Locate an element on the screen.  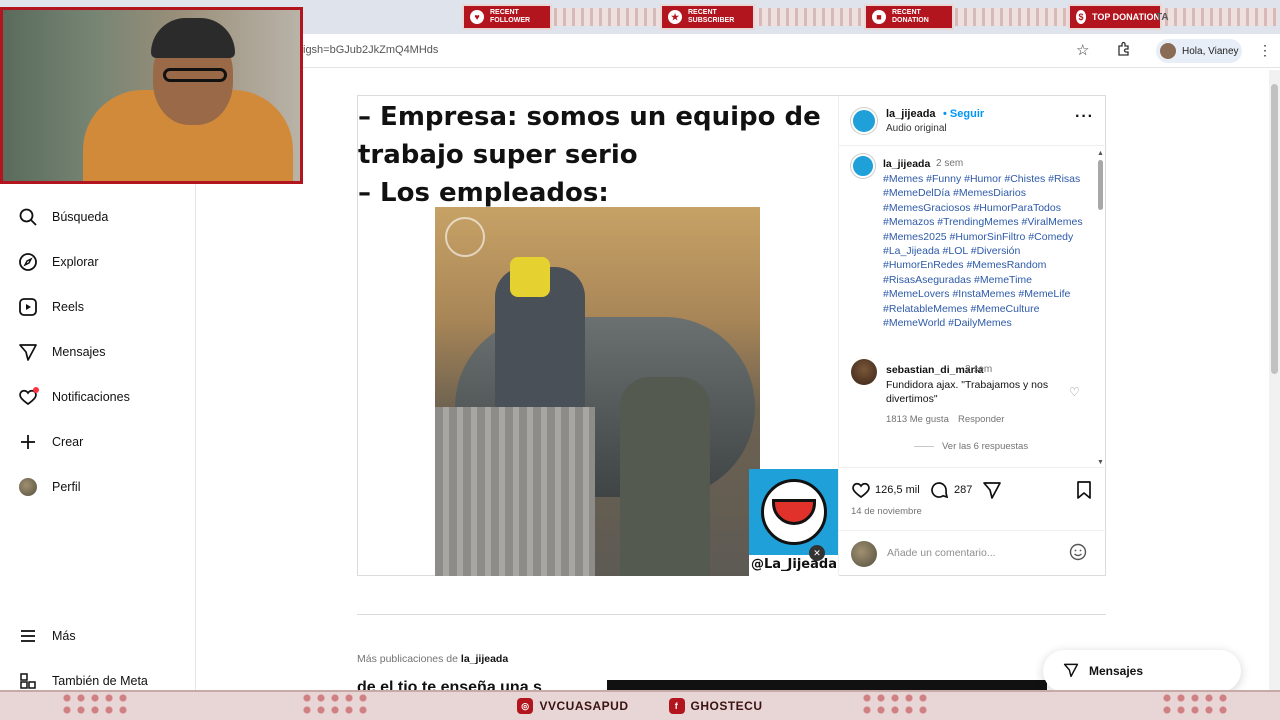
comment-icon is located at coordinates (939, 492).